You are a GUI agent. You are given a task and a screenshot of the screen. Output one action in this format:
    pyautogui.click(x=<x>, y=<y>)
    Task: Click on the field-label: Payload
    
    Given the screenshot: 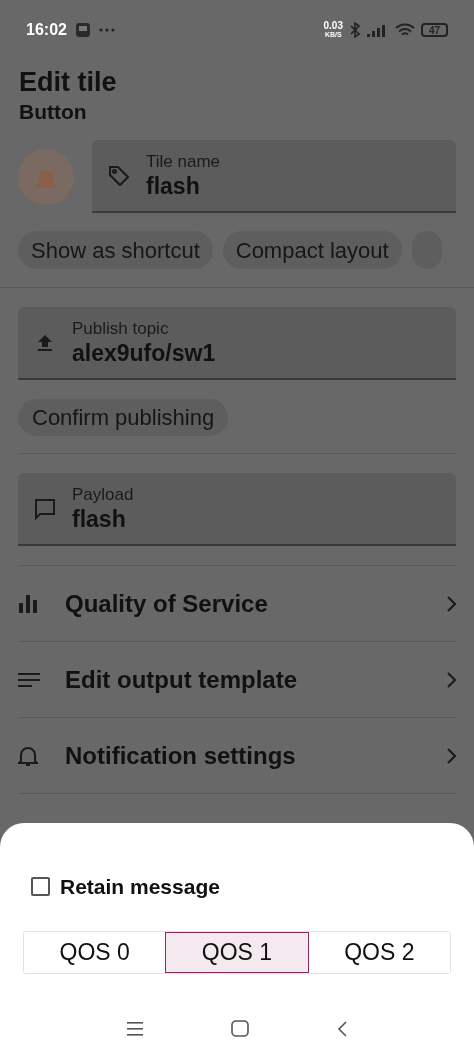 What is the action you would take?
    pyautogui.click(x=103, y=494)
    